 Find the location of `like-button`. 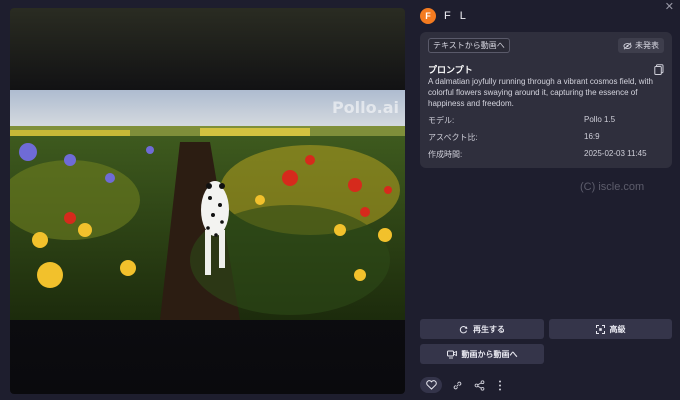

like-button is located at coordinates (431, 385).